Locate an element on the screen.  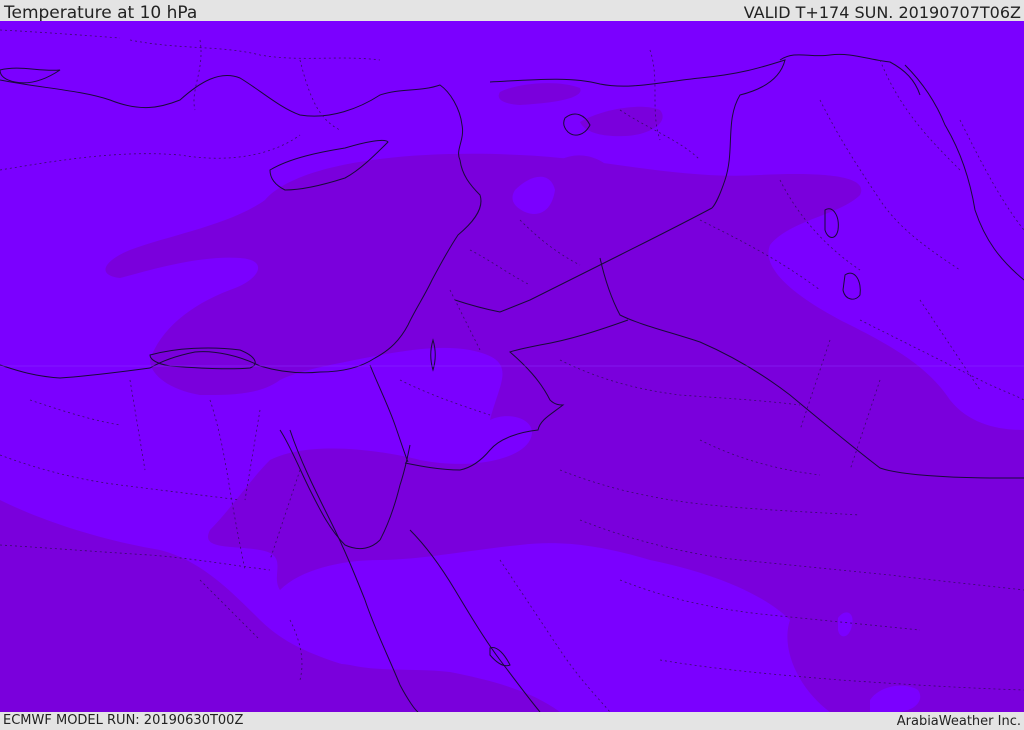
map-title: Temperature at 10 hPa is located at coordinates (101, 13).